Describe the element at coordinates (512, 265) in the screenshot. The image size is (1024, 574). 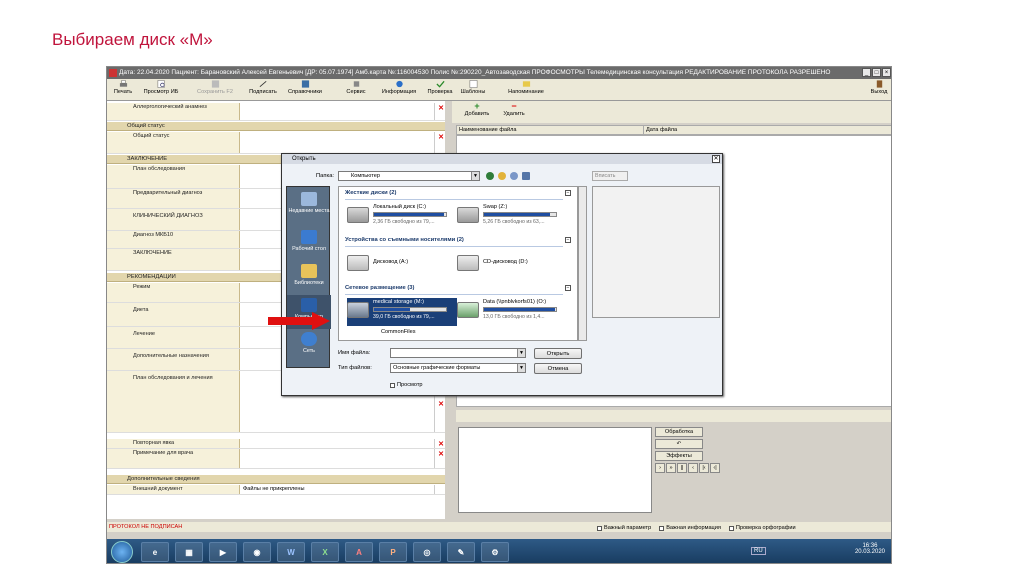
I see `drive-d: CD-дисковод (D:)` at that location.